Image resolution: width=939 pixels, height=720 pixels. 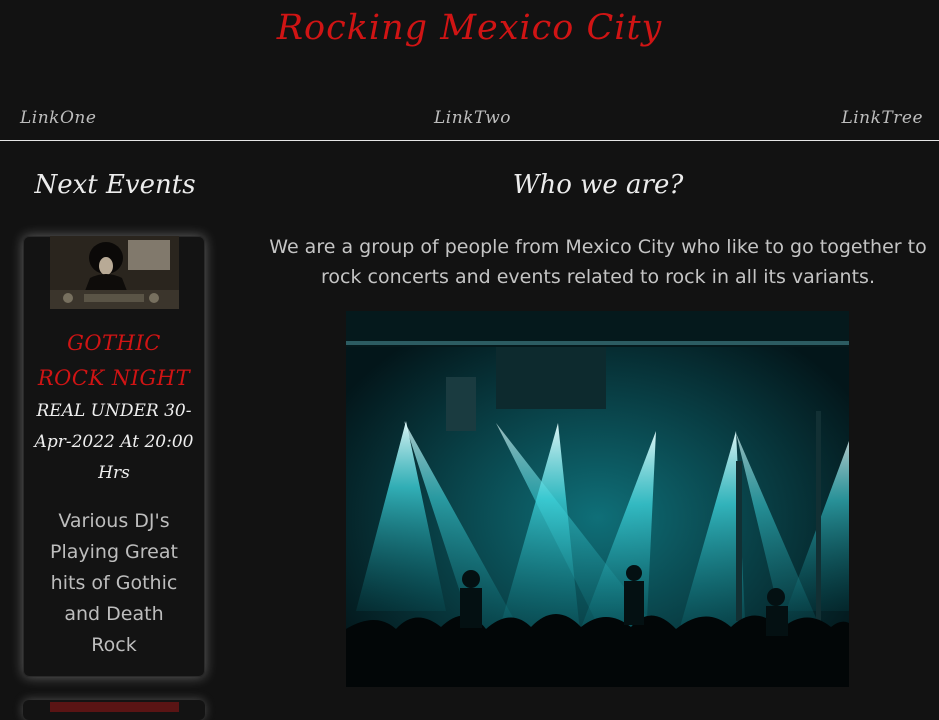 What do you see at coordinates (882, 118) in the screenshot?
I see `nav-link-tree: LinkTree` at bounding box center [882, 118].